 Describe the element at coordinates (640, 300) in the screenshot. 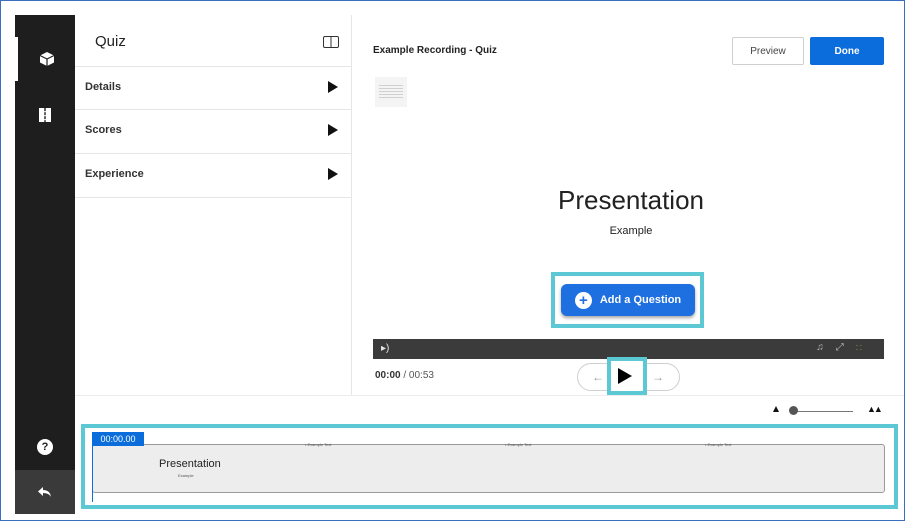

I see `add-question-label: Add a Question` at that location.